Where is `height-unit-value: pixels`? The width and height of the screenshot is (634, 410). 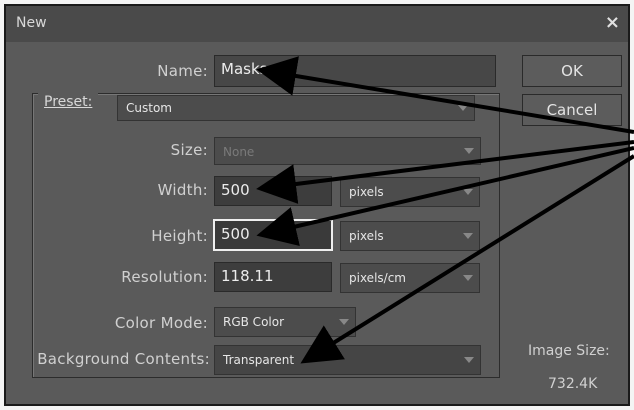 height-unit-value: pixels is located at coordinates (366, 236).